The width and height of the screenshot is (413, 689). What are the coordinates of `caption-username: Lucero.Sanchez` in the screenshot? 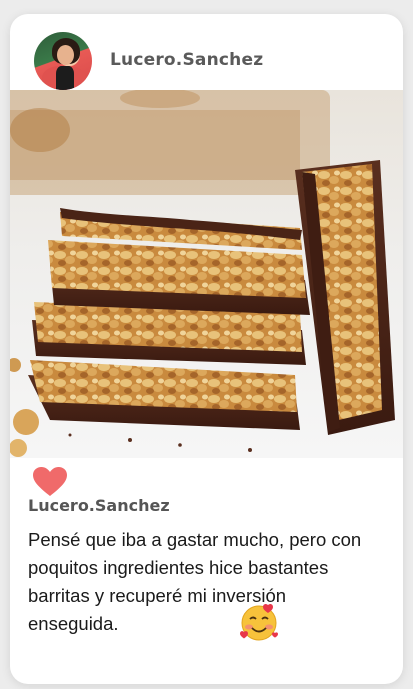 It's located at (99, 505).